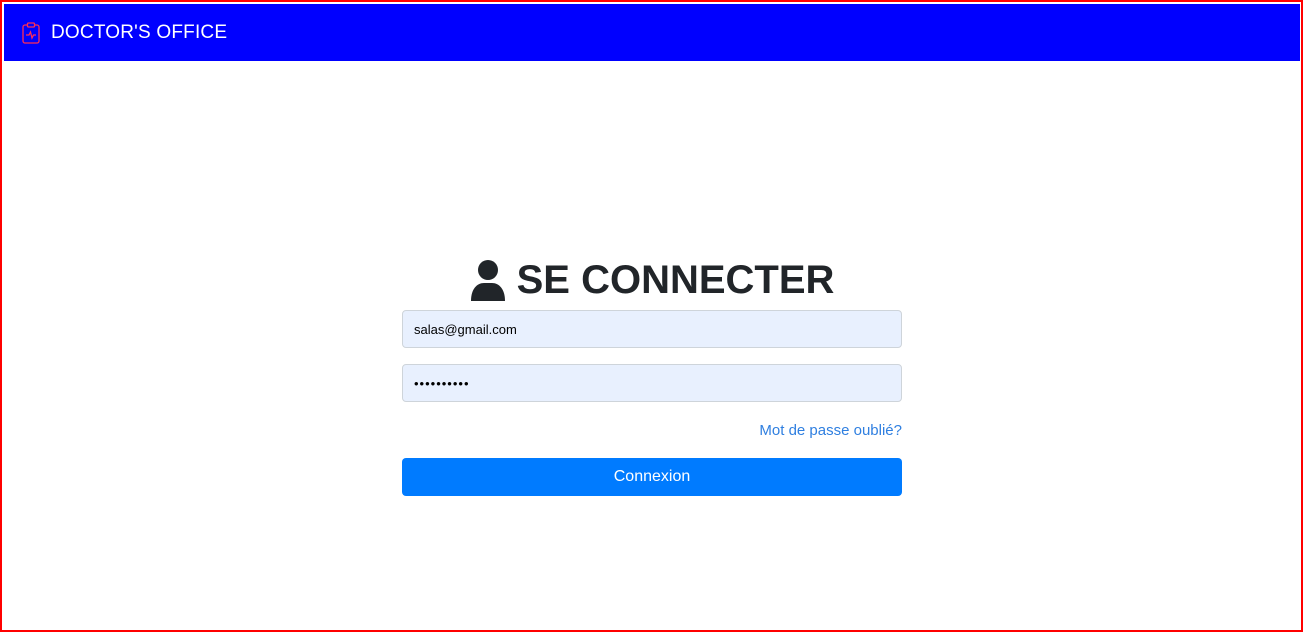 The height and width of the screenshot is (632, 1303). I want to click on password-field, so click(652, 383).